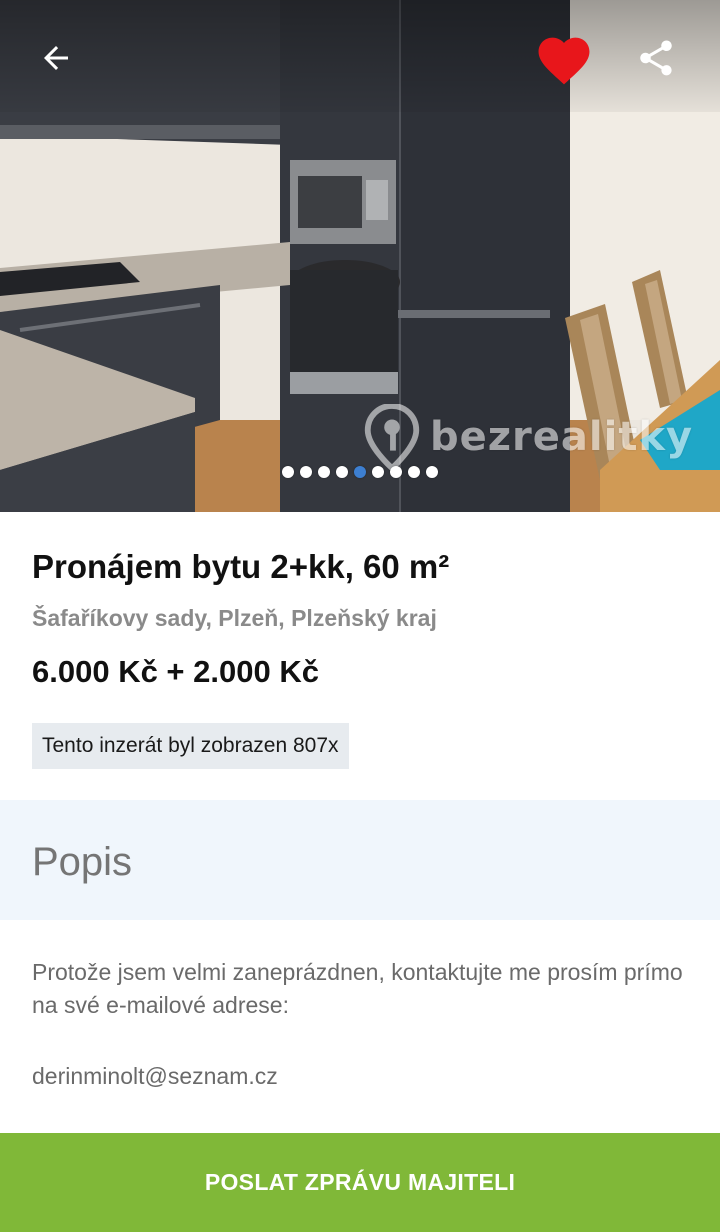  I want to click on watermark-logo: bezrealitky, so click(527, 437).